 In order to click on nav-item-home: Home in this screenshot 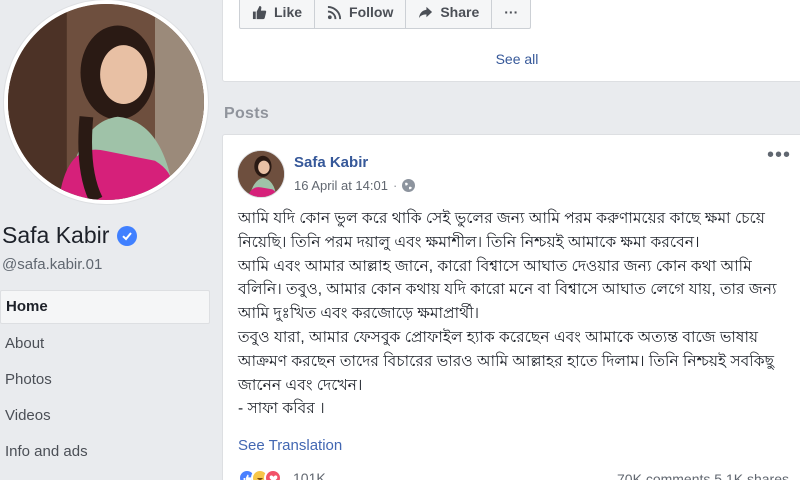, I will do `click(105, 307)`.